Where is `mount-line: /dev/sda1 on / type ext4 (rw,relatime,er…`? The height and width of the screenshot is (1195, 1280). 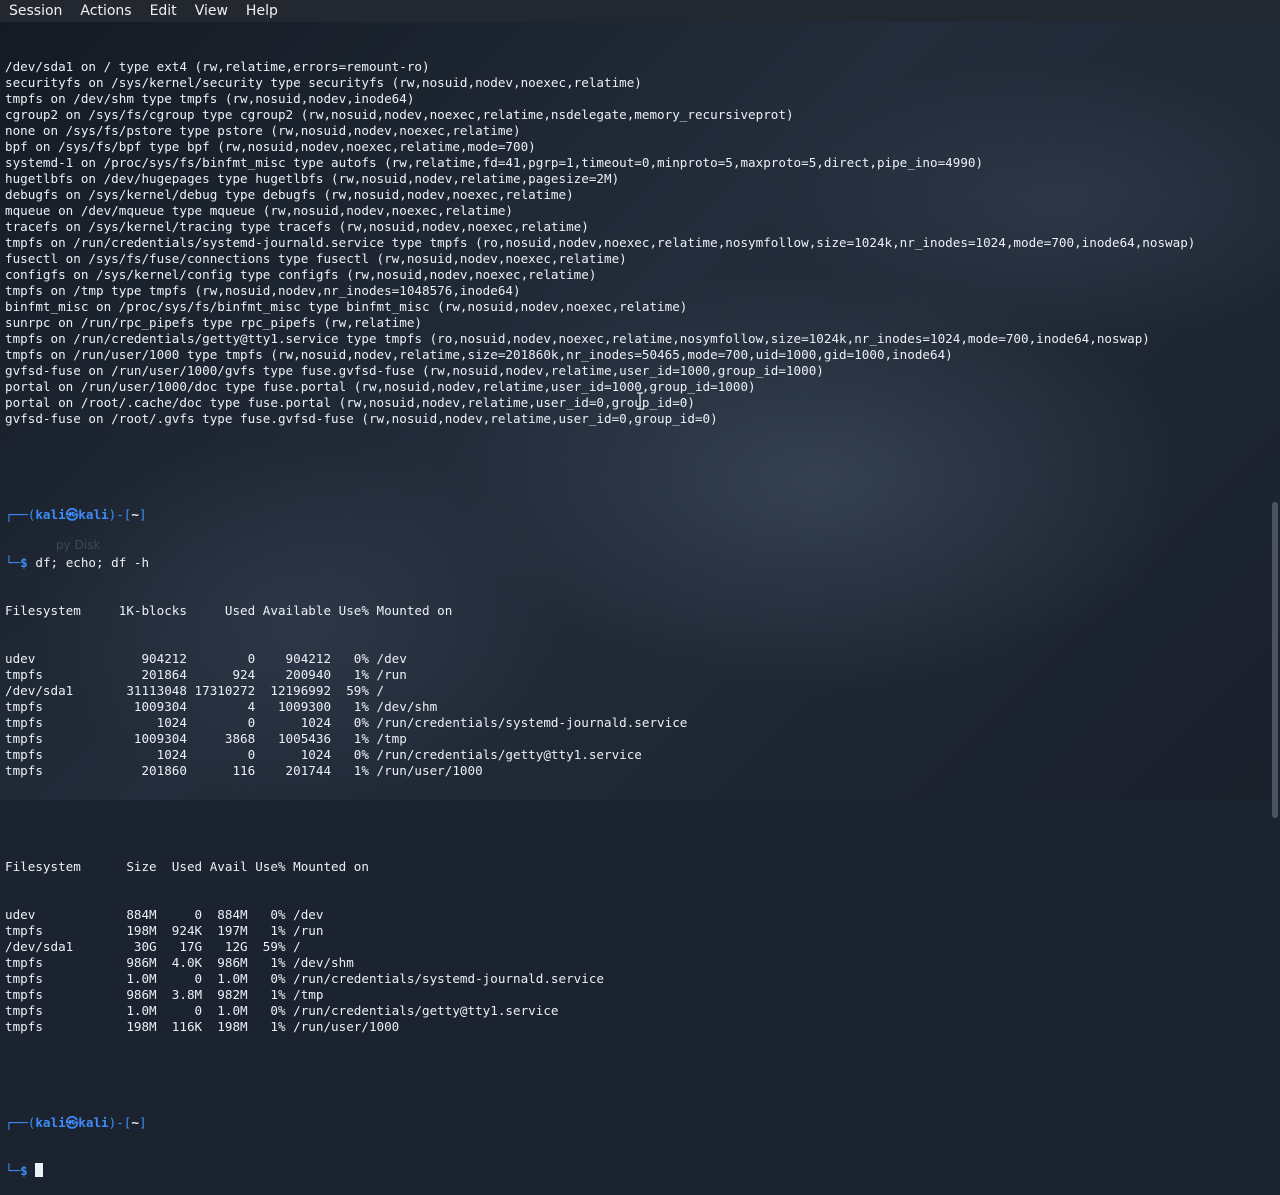
mount-line: /dev/sda1 on / type ext4 (rw,relatime,er… is located at coordinates (217, 66).